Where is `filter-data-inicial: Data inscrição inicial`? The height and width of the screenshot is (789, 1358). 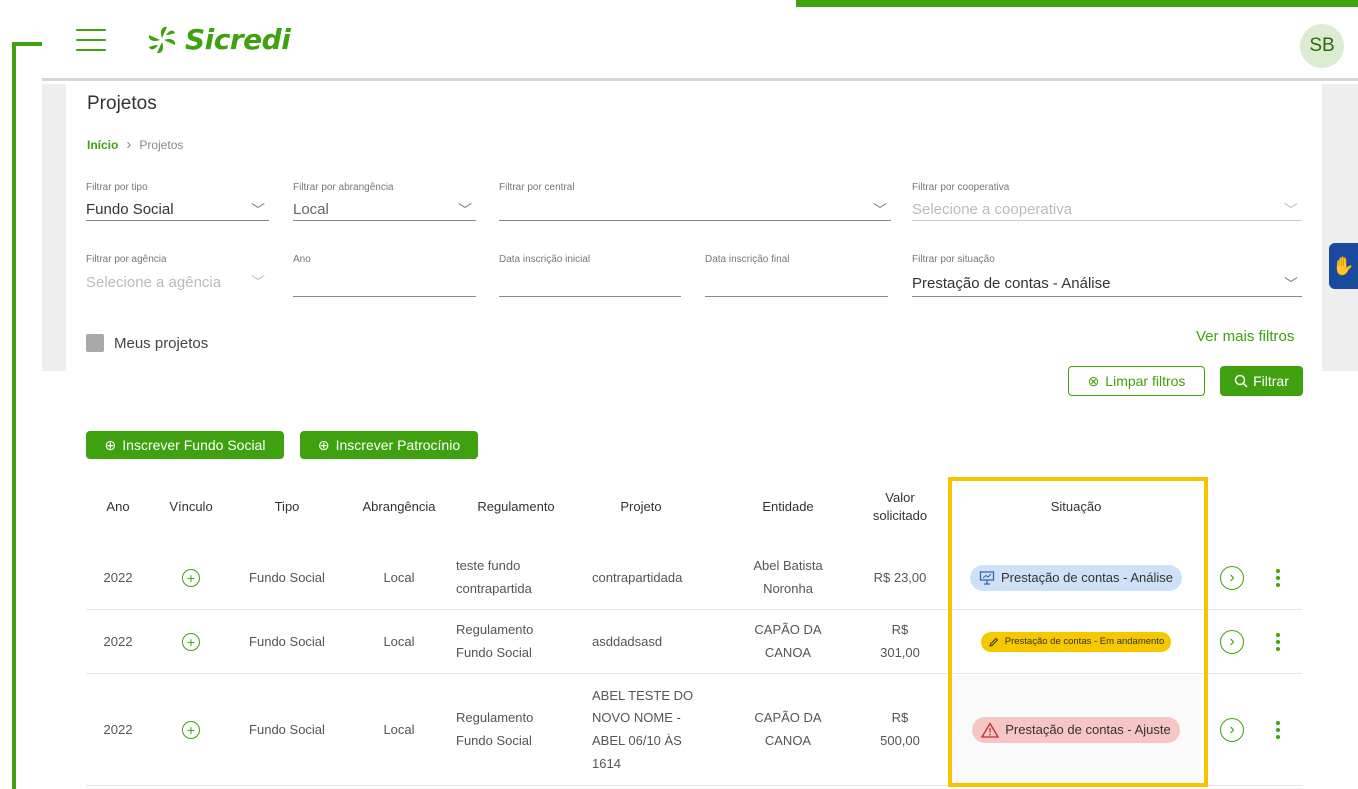 filter-data-inicial: Data inscrição inicial is located at coordinates (590, 275).